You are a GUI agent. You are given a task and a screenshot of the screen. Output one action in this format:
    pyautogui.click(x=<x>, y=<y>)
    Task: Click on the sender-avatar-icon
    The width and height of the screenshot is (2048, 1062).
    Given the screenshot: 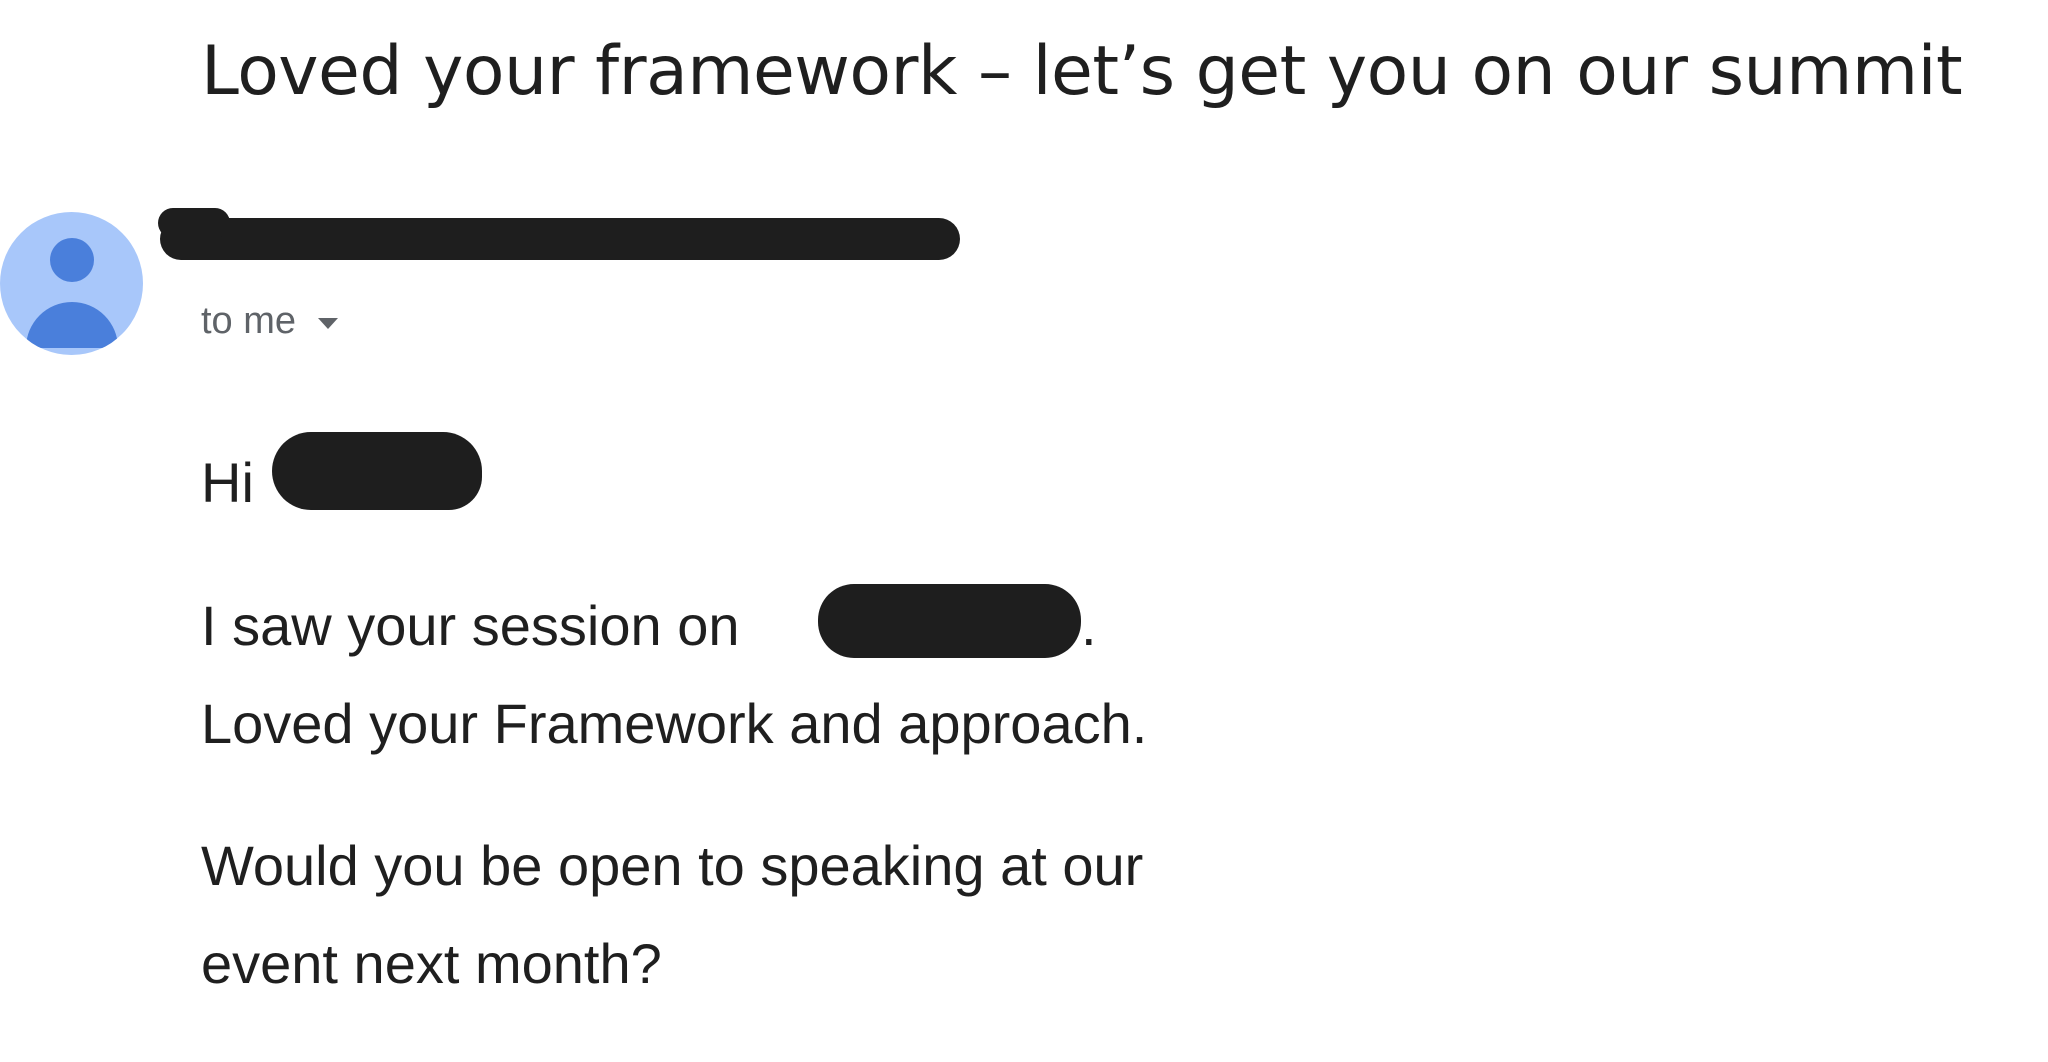 What is the action you would take?
    pyautogui.click(x=71, y=283)
    